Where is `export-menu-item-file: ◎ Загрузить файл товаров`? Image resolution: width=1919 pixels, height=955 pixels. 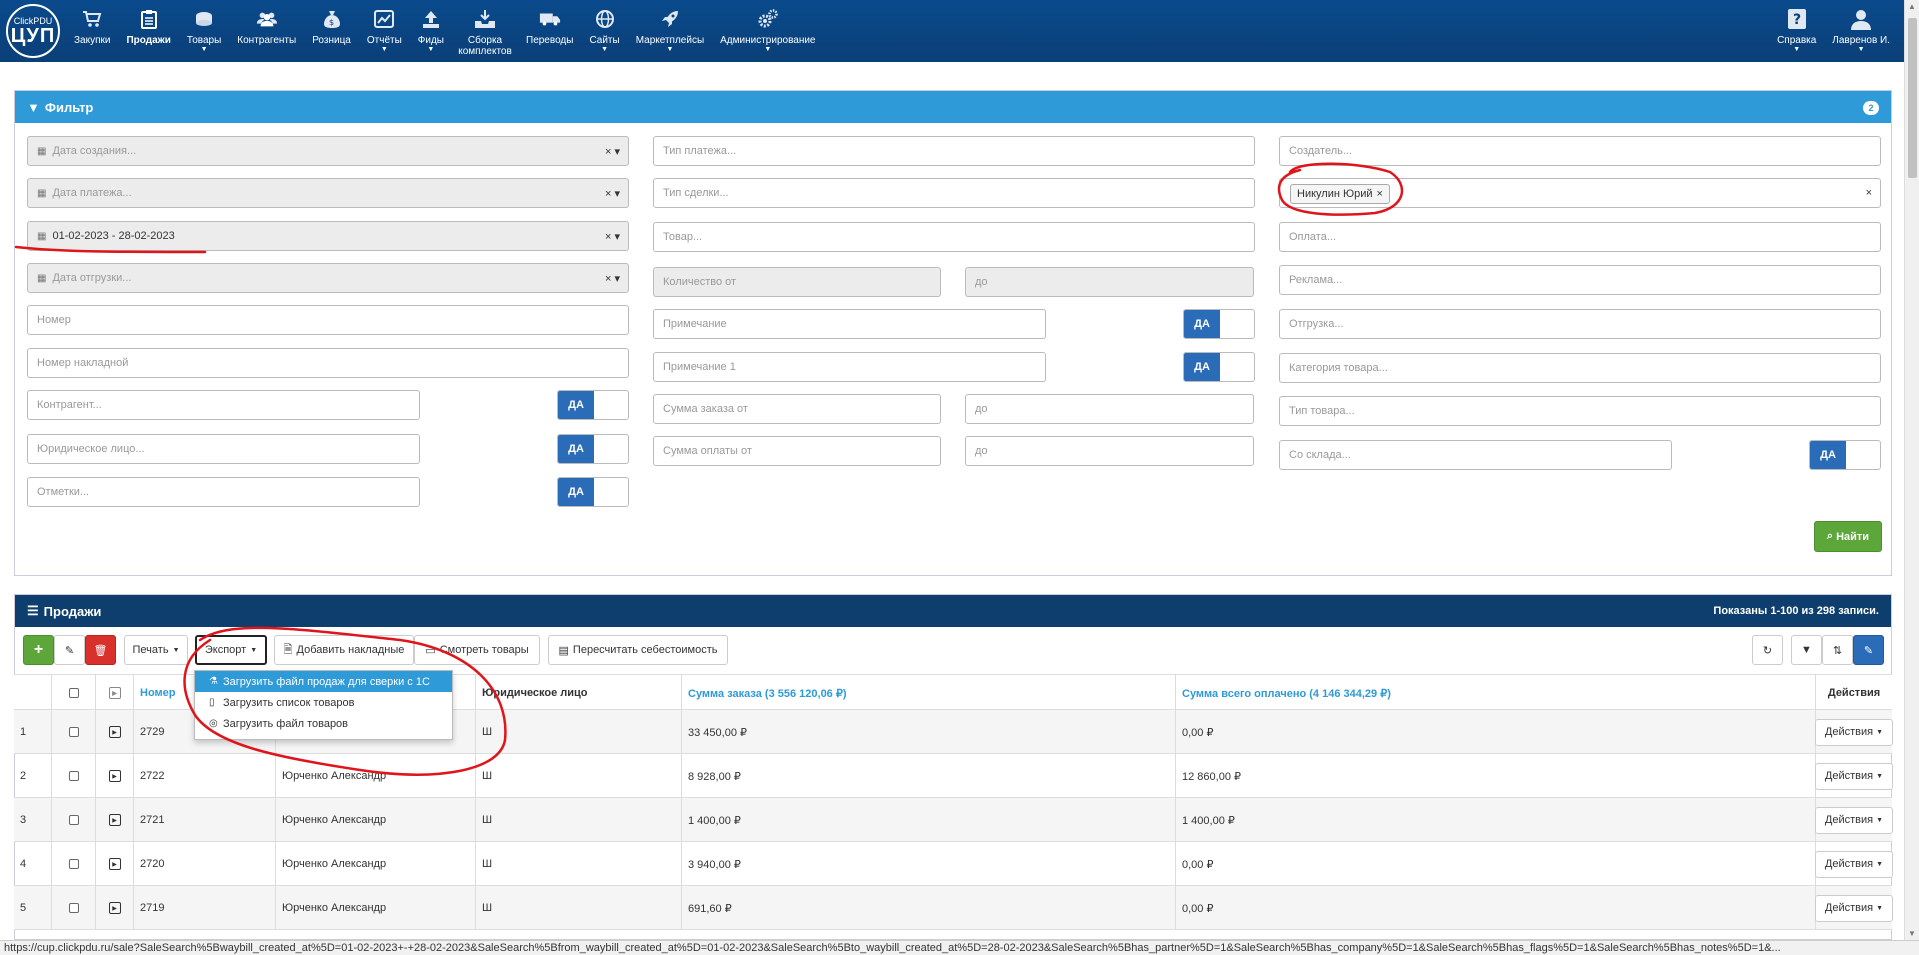
export-menu-item-file: ◎ Загрузить файл товаров is located at coordinates (323, 723).